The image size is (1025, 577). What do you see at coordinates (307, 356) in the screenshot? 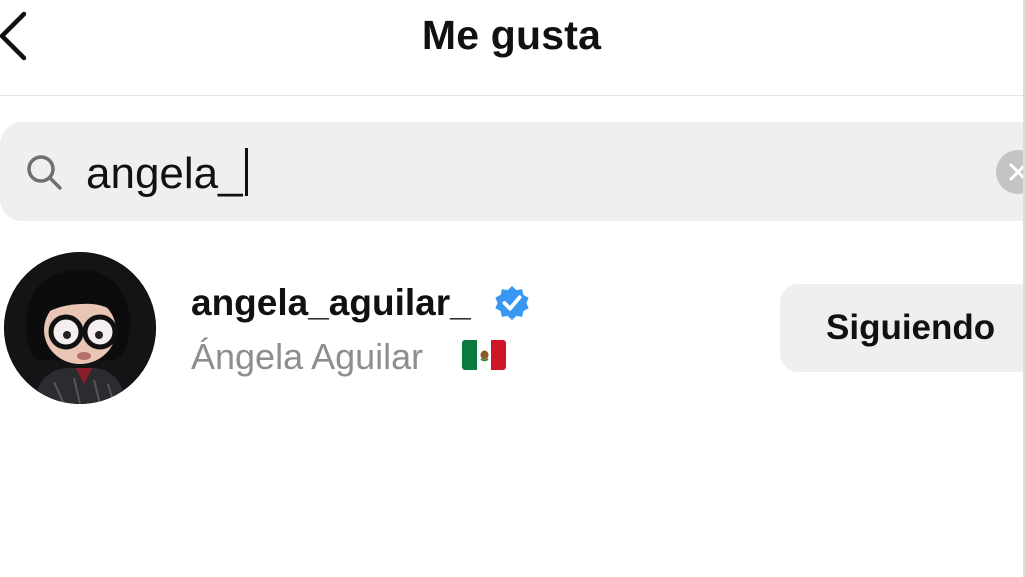
I see `full-name: Ángela Aguilar` at bounding box center [307, 356].